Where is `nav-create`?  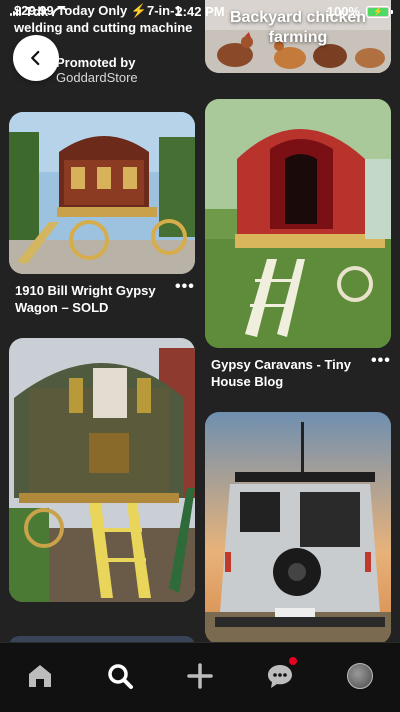 nav-create is located at coordinates (200, 676).